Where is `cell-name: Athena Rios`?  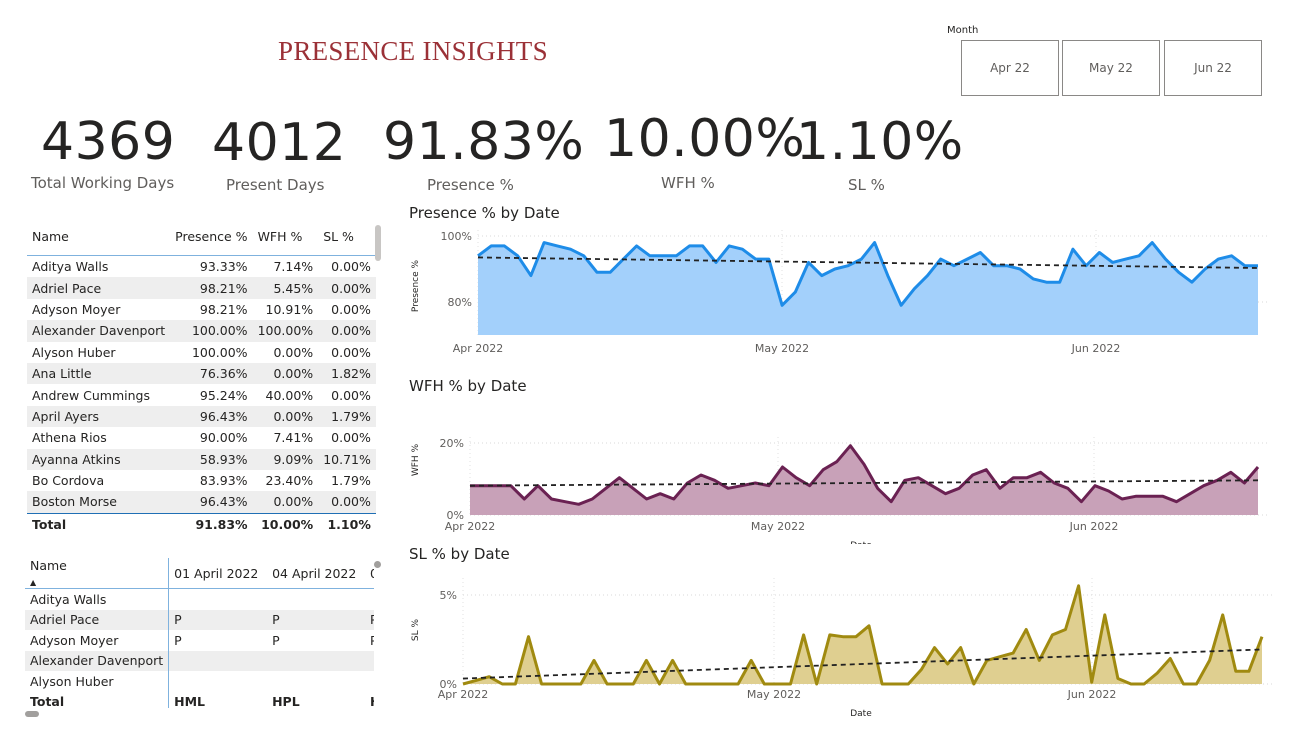 cell-name: Athena Rios is located at coordinates (69, 438).